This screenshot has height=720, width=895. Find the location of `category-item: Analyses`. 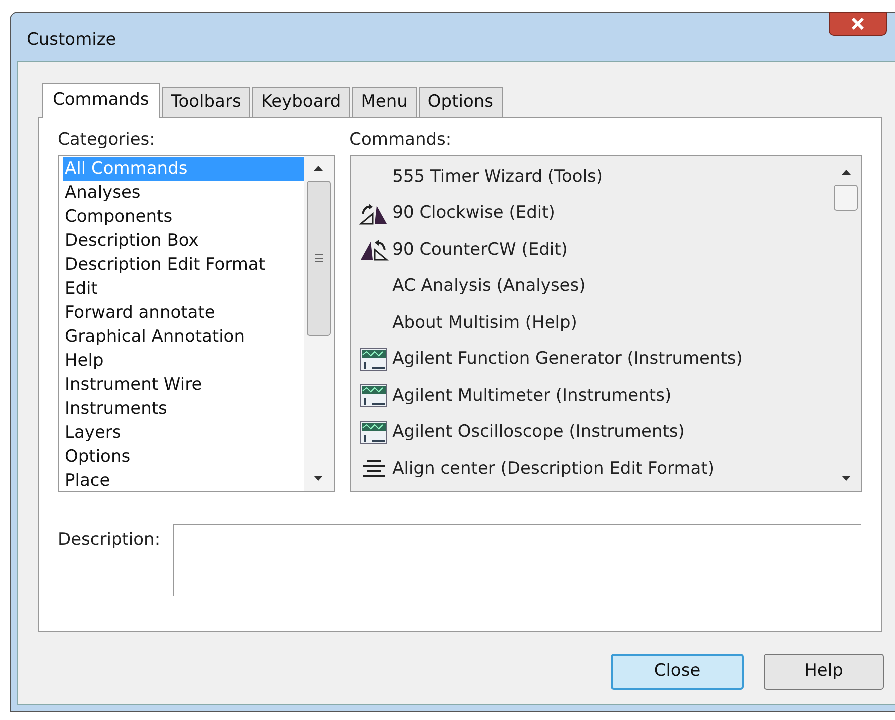

category-item: Analyses is located at coordinates (183, 193).